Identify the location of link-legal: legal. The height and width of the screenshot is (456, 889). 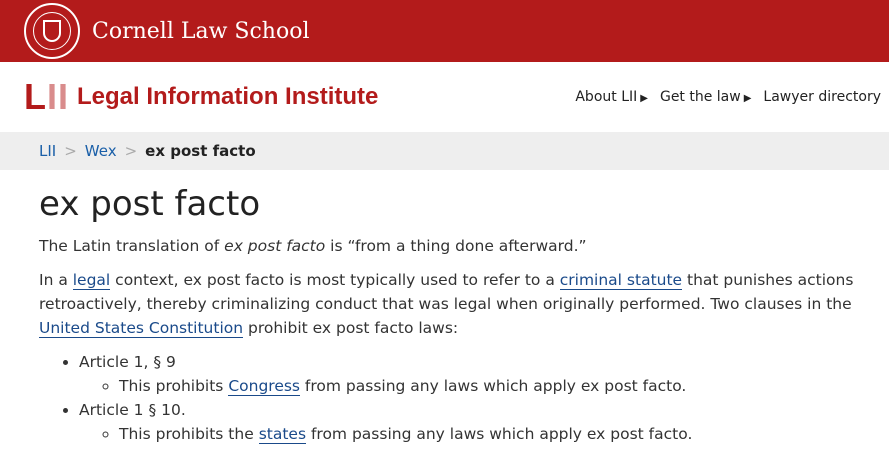
(91, 280).